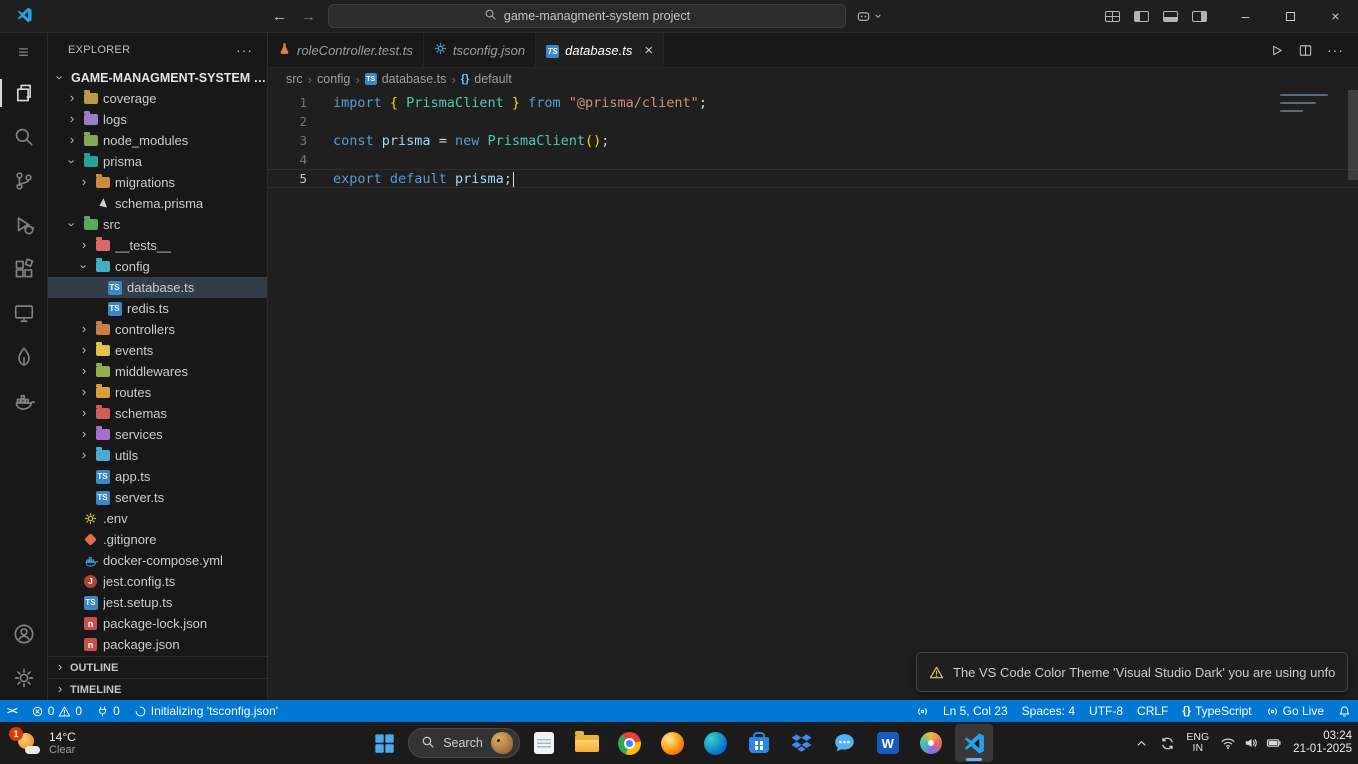 The width and height of the screenshot is (1358, 764). I want to click on tree-item-server.ts: ›TSserver.ts, so click(157, 497).